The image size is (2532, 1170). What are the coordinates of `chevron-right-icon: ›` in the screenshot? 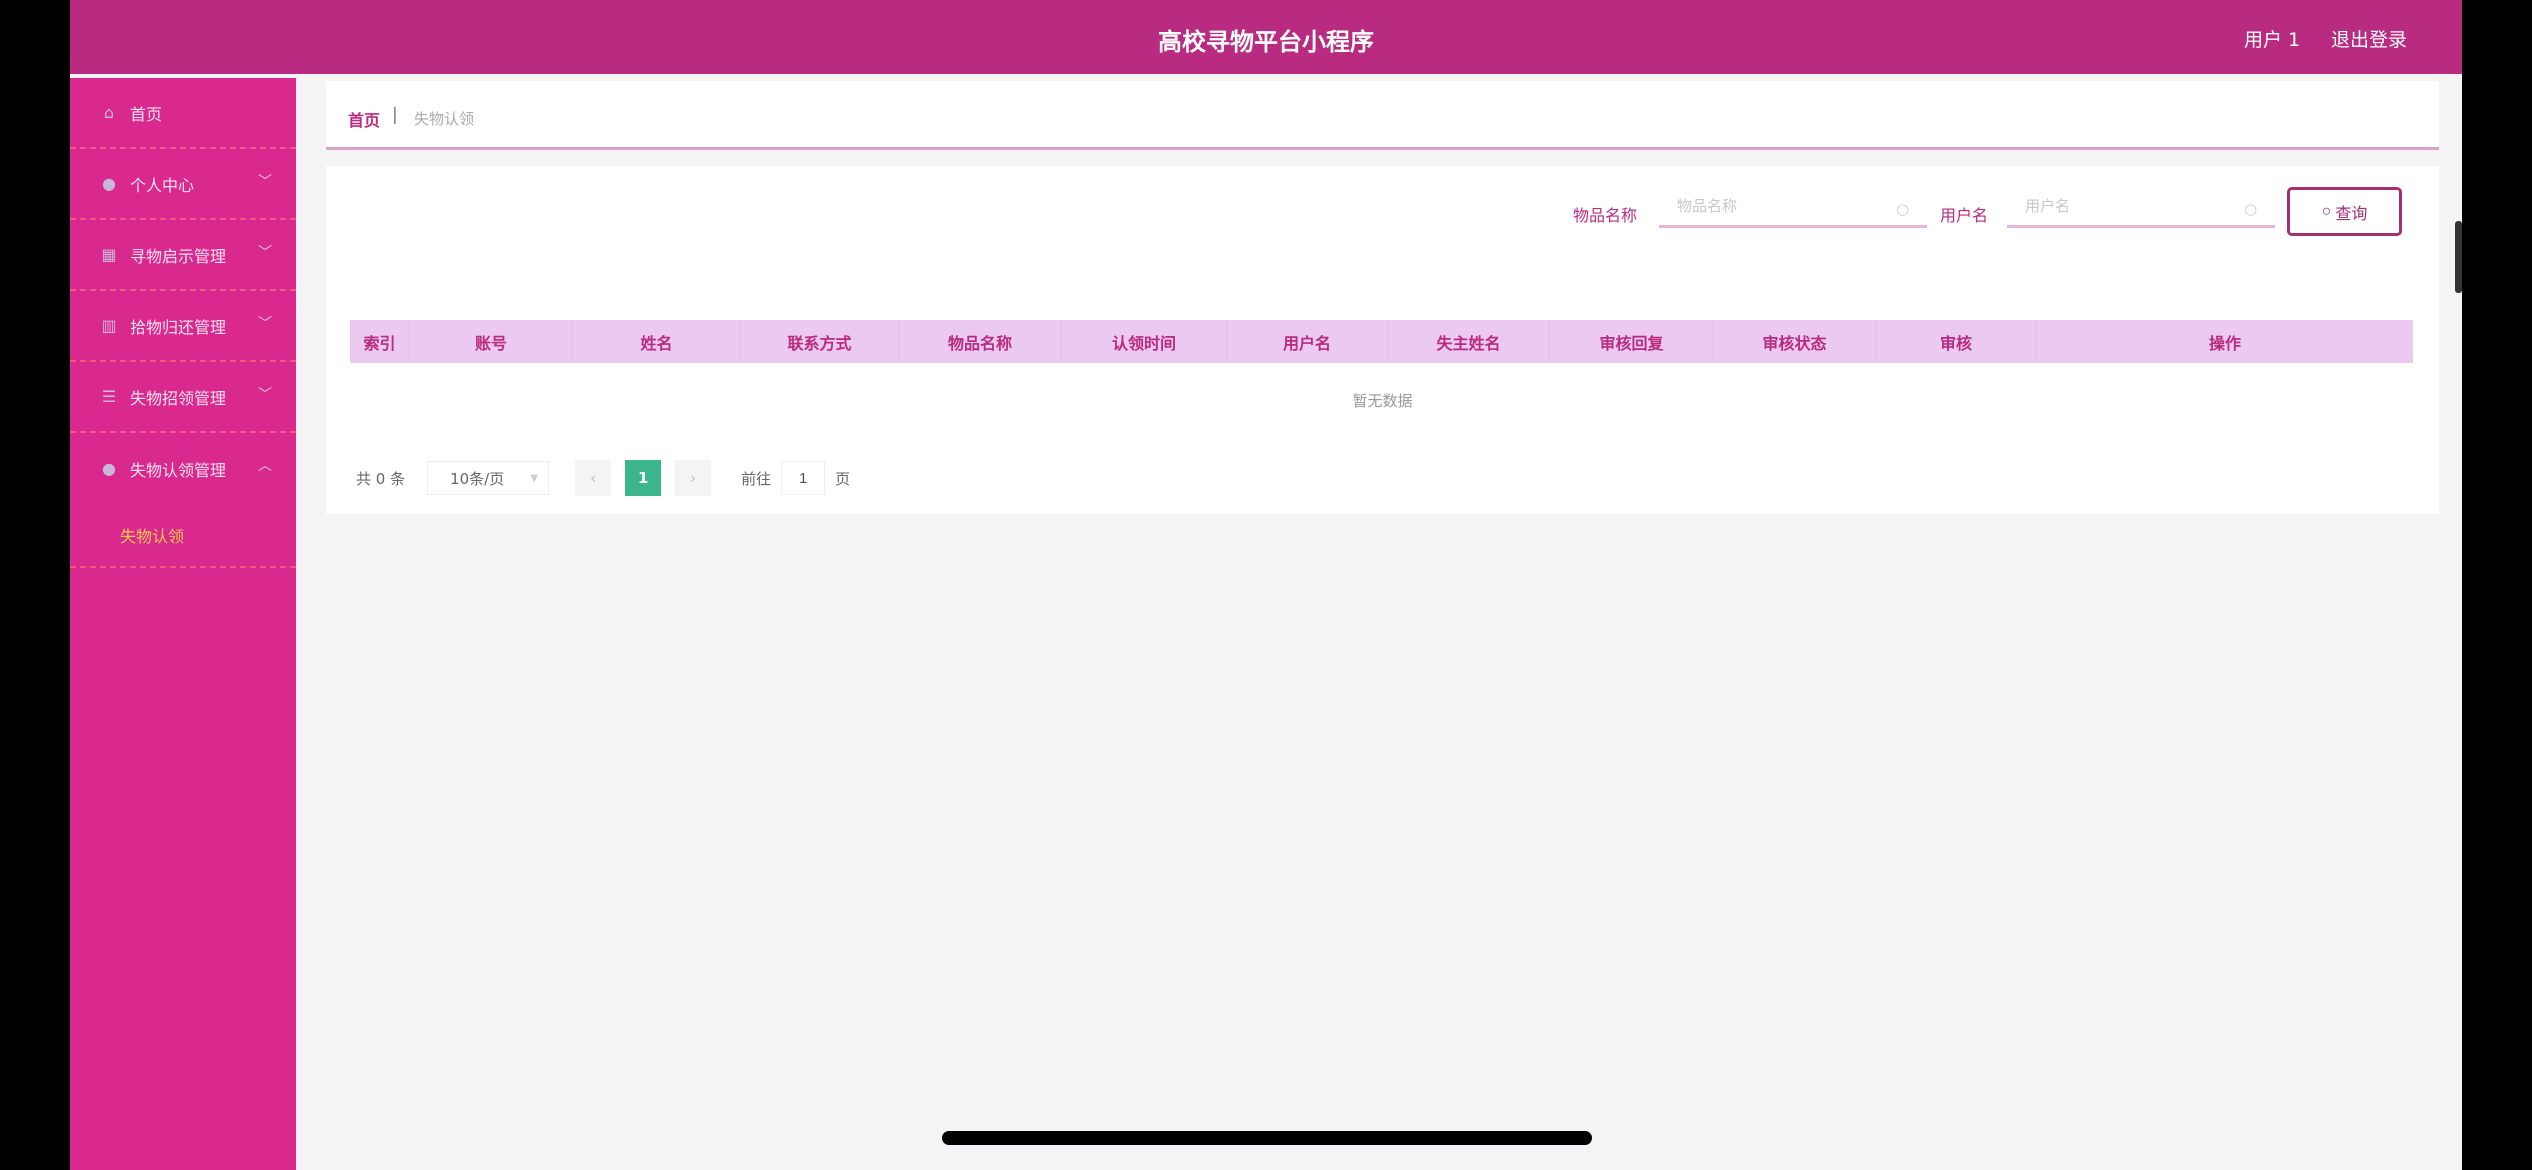 It's located at (693, 478).